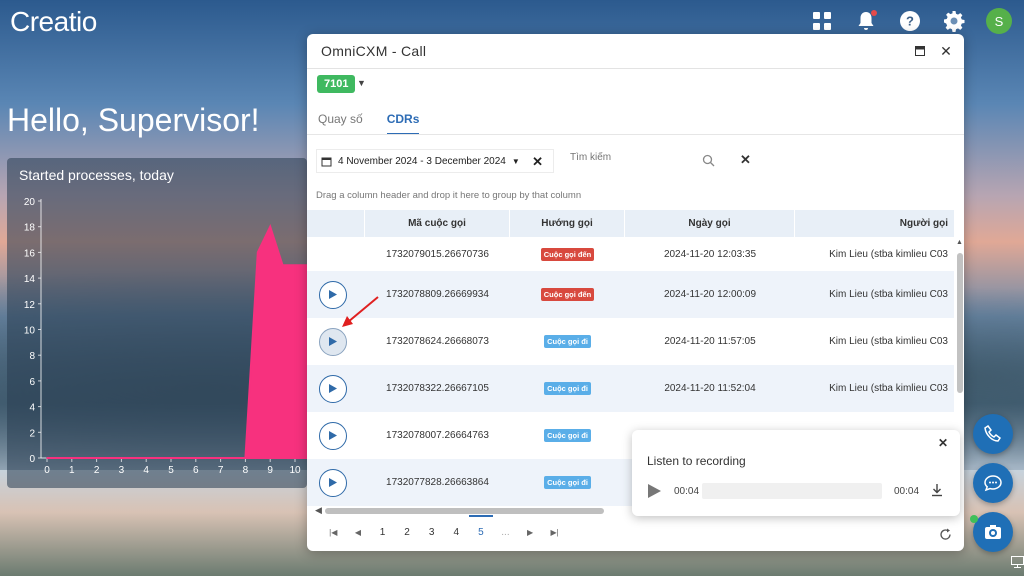 The image size is (1024, 576). I want to click on header-call-id: Mã cuộc gọi, so click(437, 223).